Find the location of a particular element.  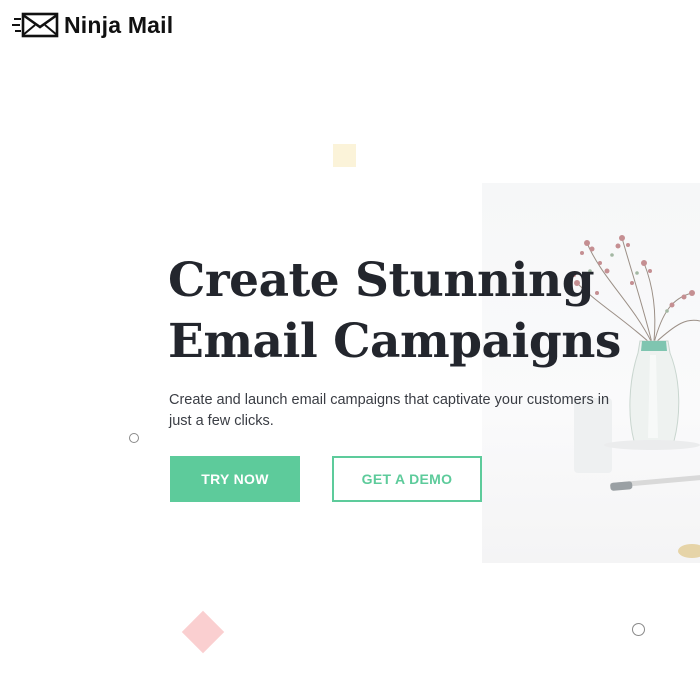

title-line-2: Email Campaigns is located at coordinates (394, 341).